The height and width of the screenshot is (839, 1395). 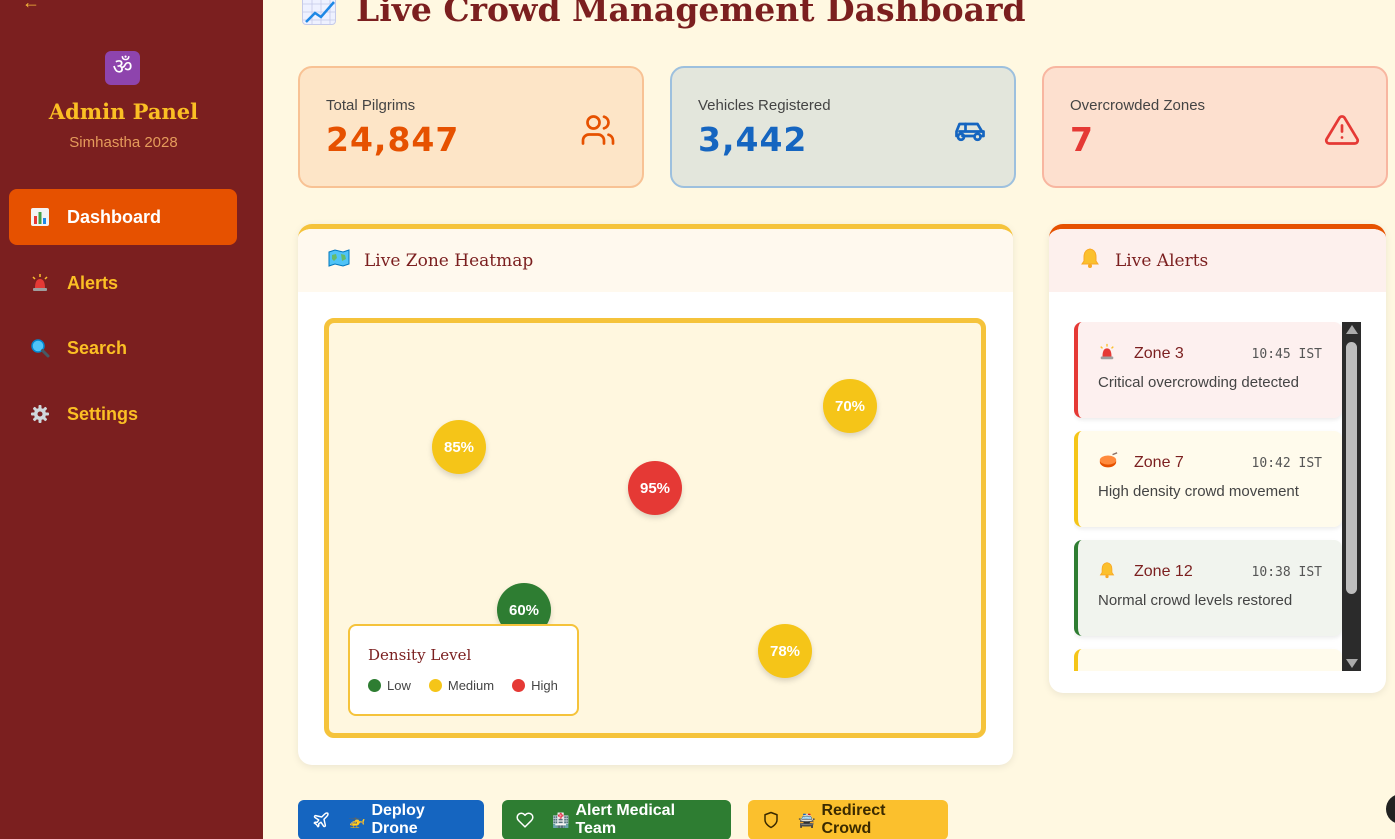 What do you see at coordinates (389, 685) in the screenshot?
I see `legend-low: Low` at bounding box center [389, 685].